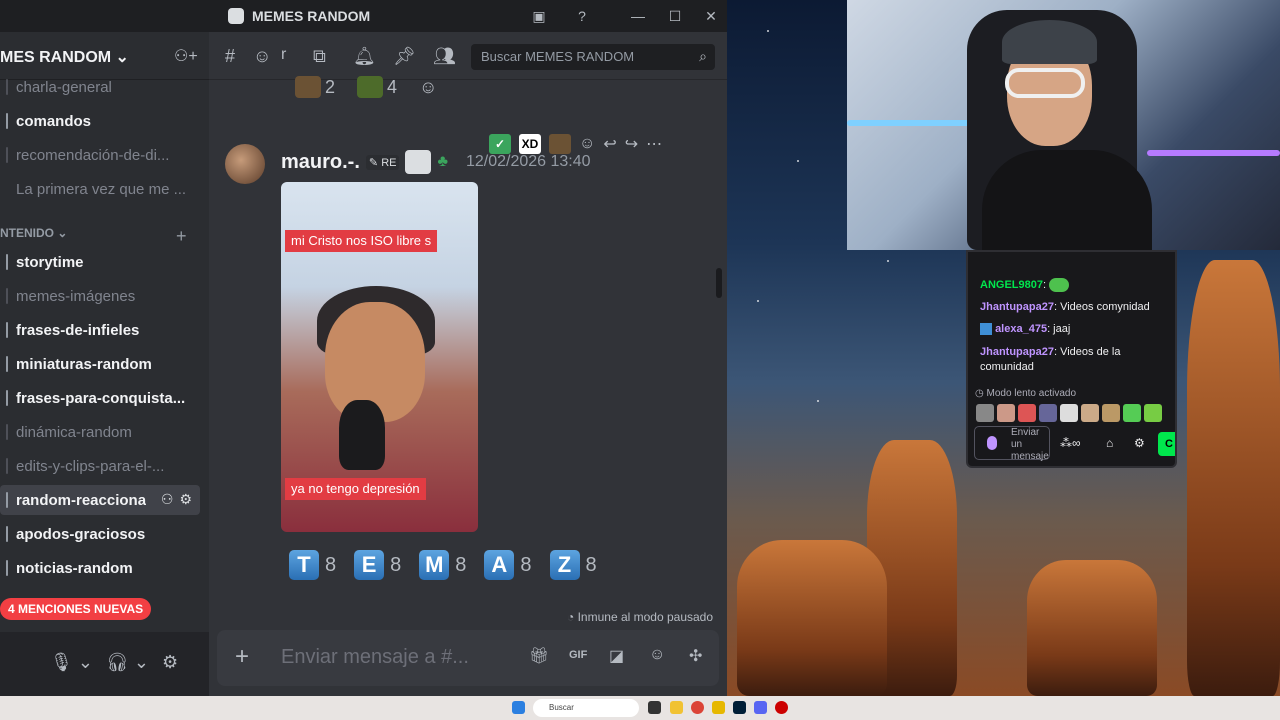 Image resolution: width=1280 pixels, height=720 pixels. What do you see at coordinates (781, 707) in the screenshot?
I see `obs-icon` at bounding box center [781, 707].